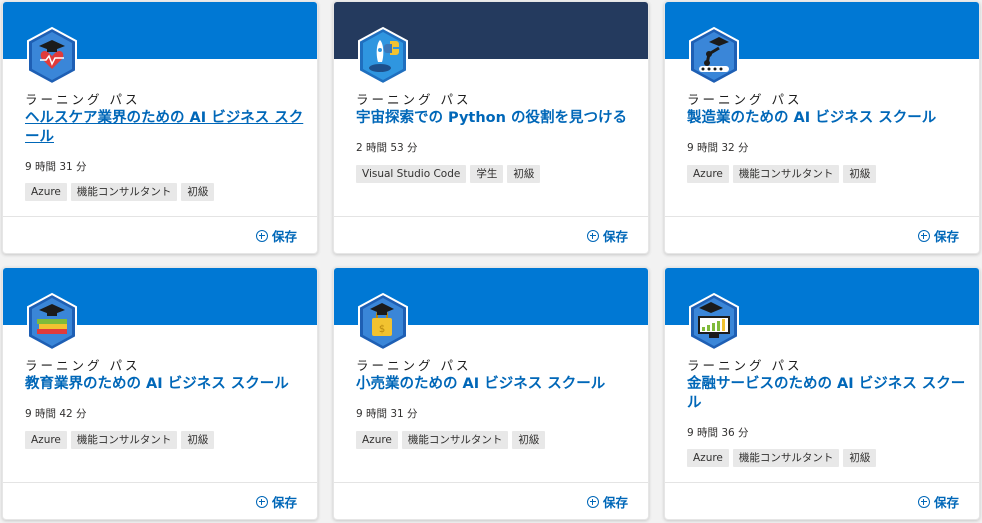 The width and height of the screenshot is (982, 523). I want to click on tag-list: Visual Studio Code 学生 初級, so click(448, 174).